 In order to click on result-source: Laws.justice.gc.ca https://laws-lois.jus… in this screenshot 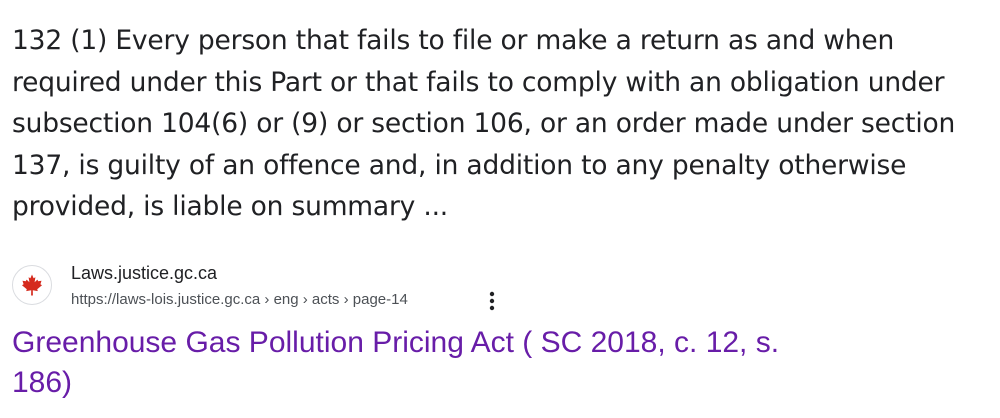, I will do `click(312, 287)`.